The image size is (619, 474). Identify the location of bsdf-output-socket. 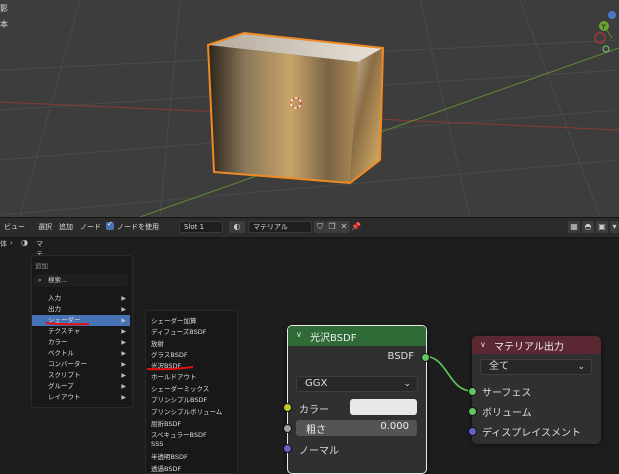
(425, 357).